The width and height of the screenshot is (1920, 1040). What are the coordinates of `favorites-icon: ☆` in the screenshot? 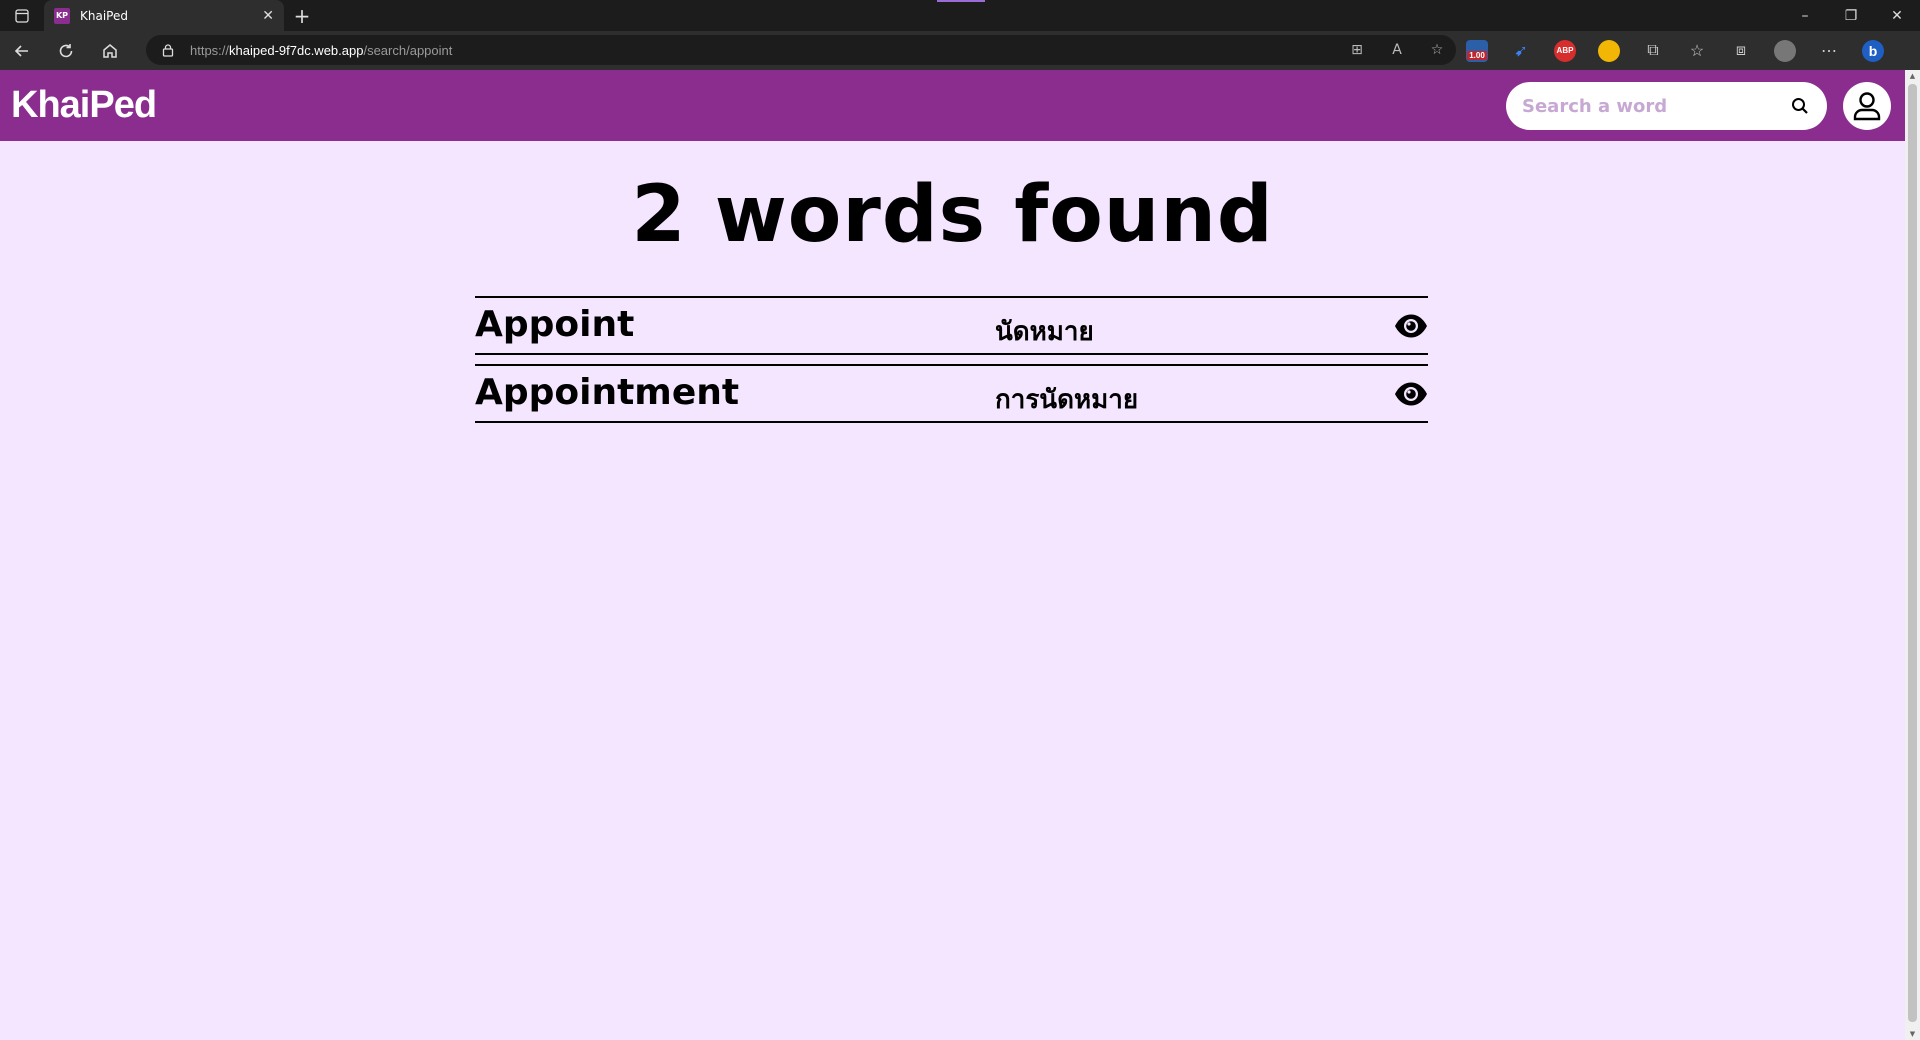 It's located at (1697, 51).